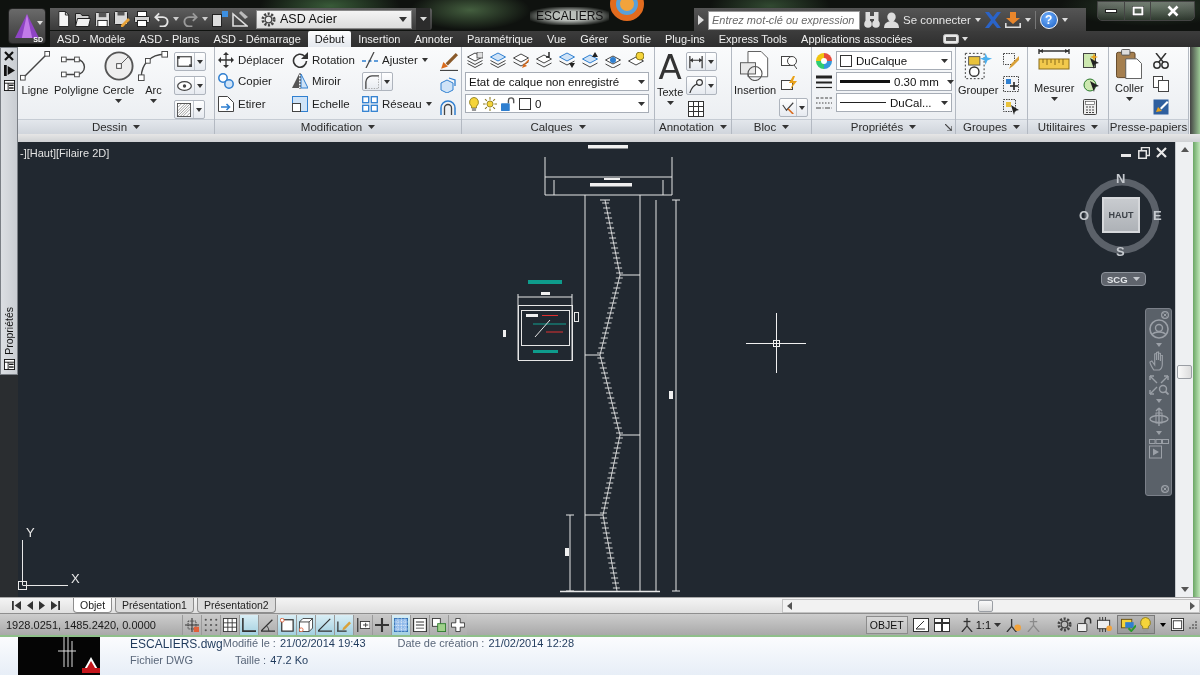  Describe the element at coordinates (449, 62) in the screenshot. I see `brush-icon` at that location.